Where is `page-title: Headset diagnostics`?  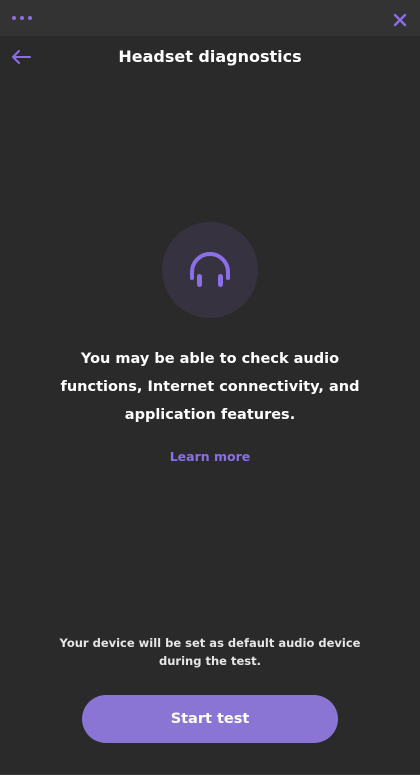 page-title: Headset diagnostics is located at coordinates (210, 56).